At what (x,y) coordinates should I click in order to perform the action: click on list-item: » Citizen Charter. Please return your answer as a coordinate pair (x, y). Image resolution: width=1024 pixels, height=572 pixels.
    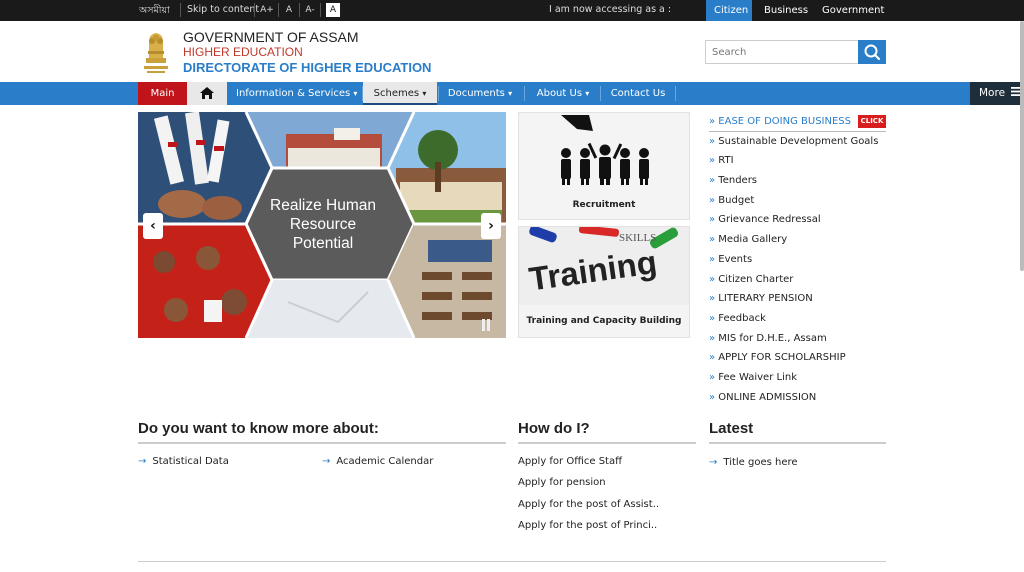
    Looking at the image, I should click on (797, 280).